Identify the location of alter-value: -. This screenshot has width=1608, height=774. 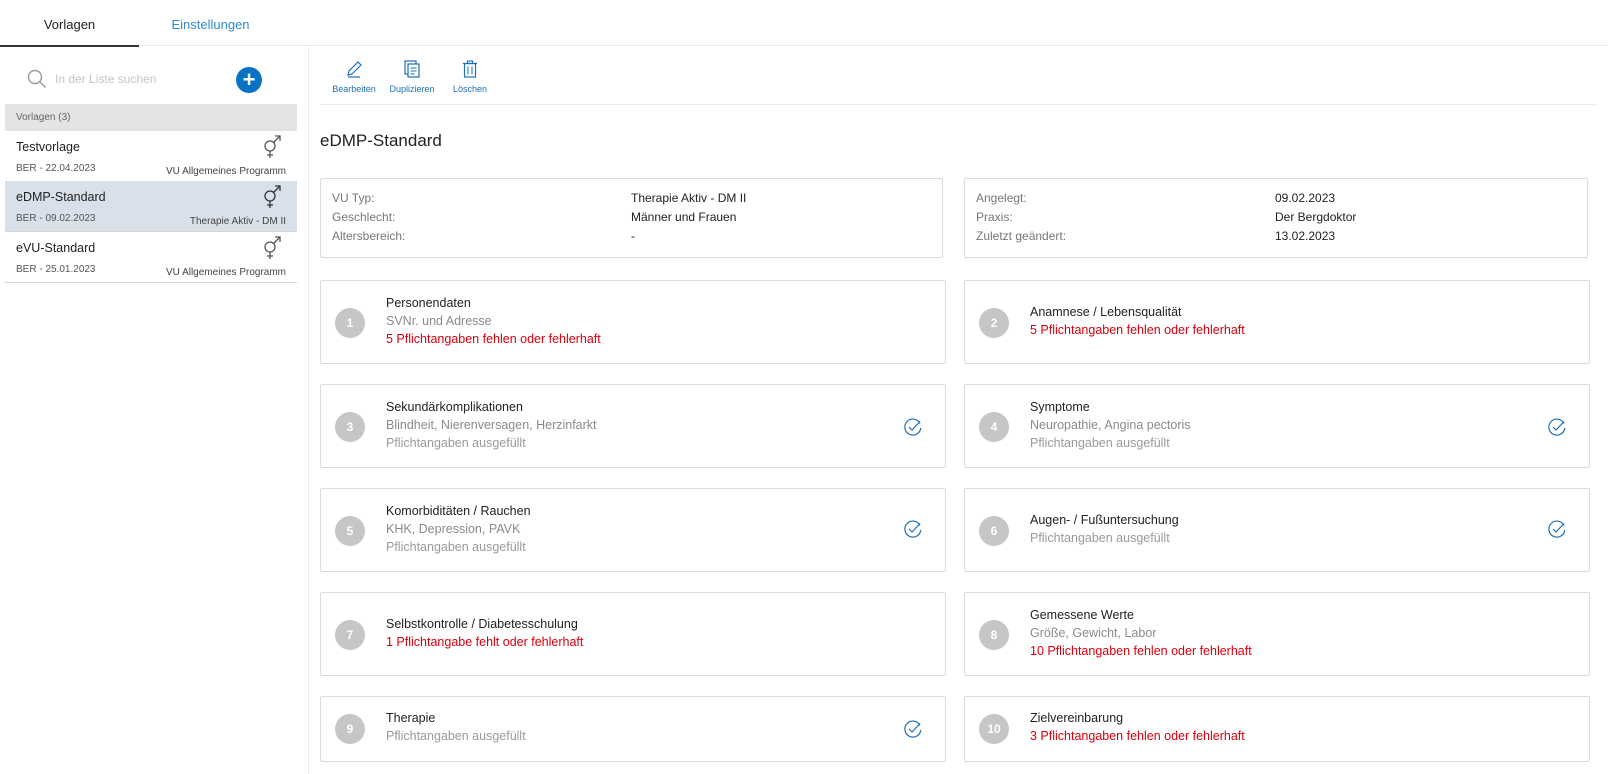
(633, 236).